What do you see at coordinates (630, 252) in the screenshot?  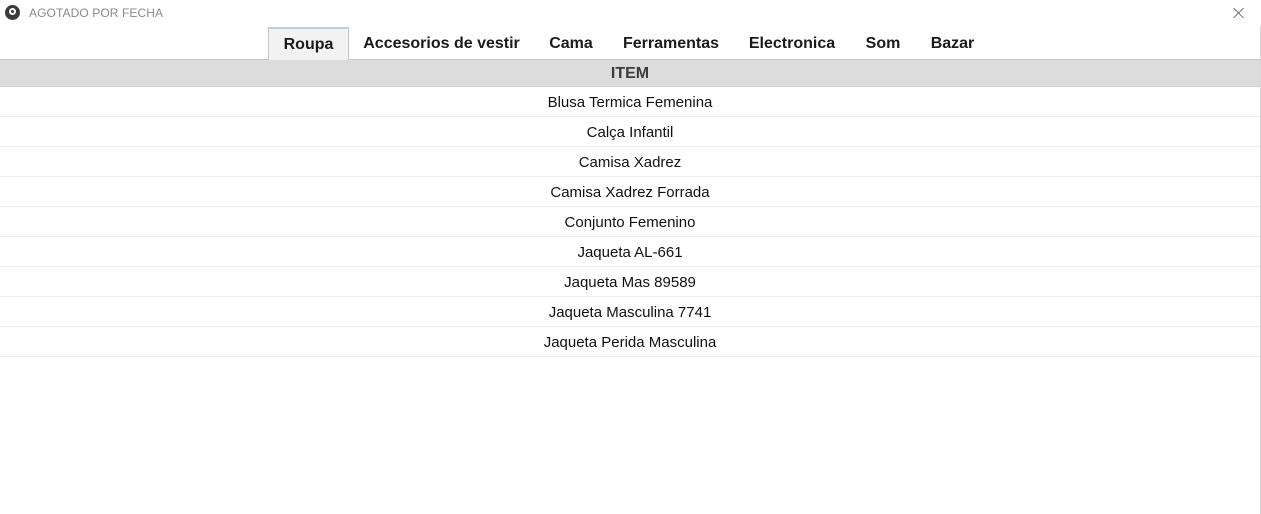 I see `table-row: Jaqueta AL-661` at bounding box center [630, 252].